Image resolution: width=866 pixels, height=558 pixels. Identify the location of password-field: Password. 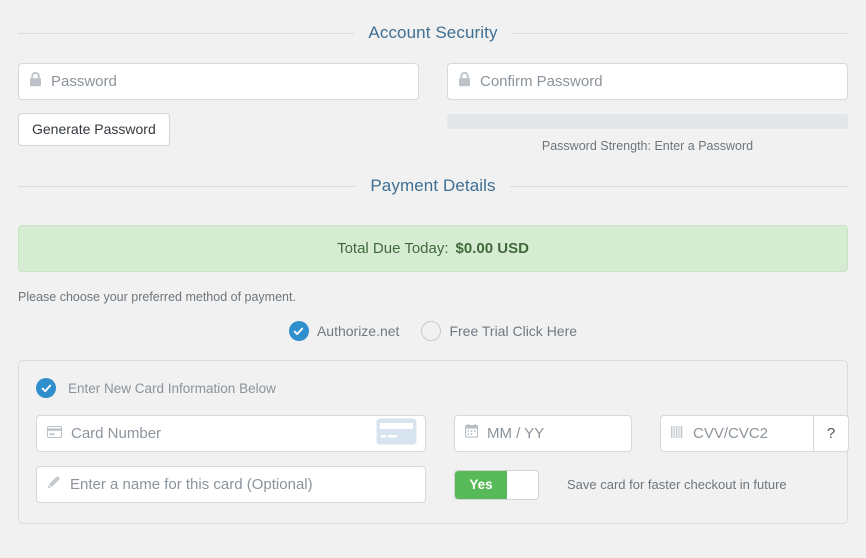
(218, 81).